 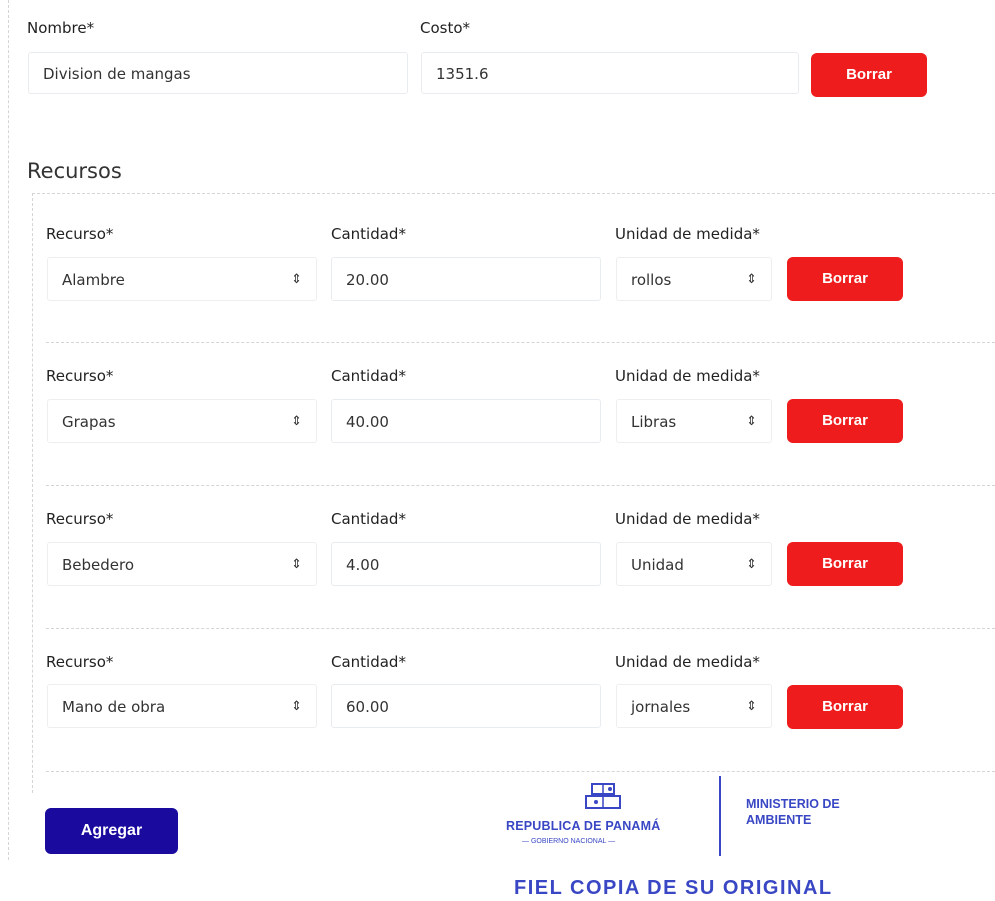 I want to click on stamp-gobierno: — GOBIERNO NACIONAL —, so click(x=569, y=841).